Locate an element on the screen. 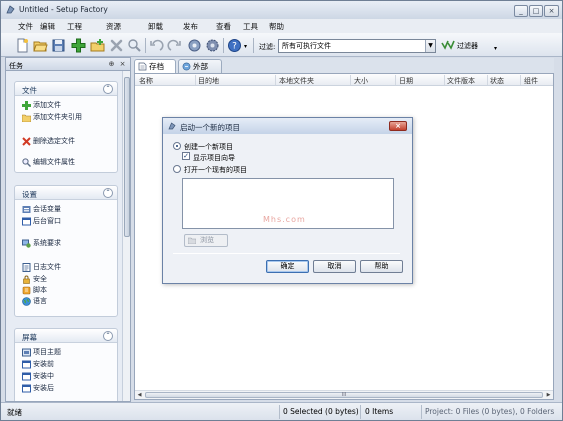  task-after-install: 安装后 is located at coordinates (38, 388).